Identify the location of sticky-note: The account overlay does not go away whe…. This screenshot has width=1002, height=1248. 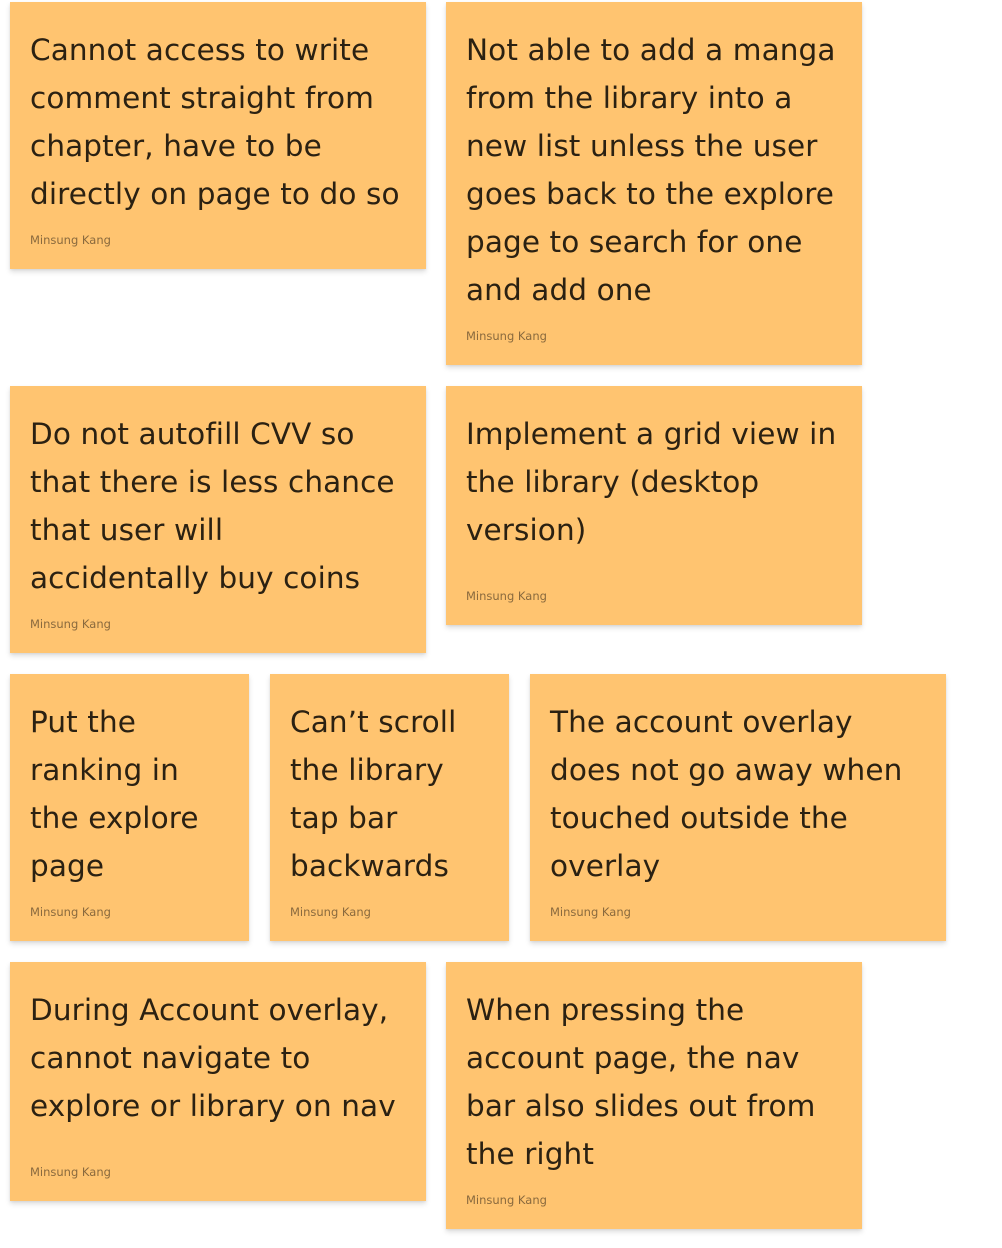
(738, 807).